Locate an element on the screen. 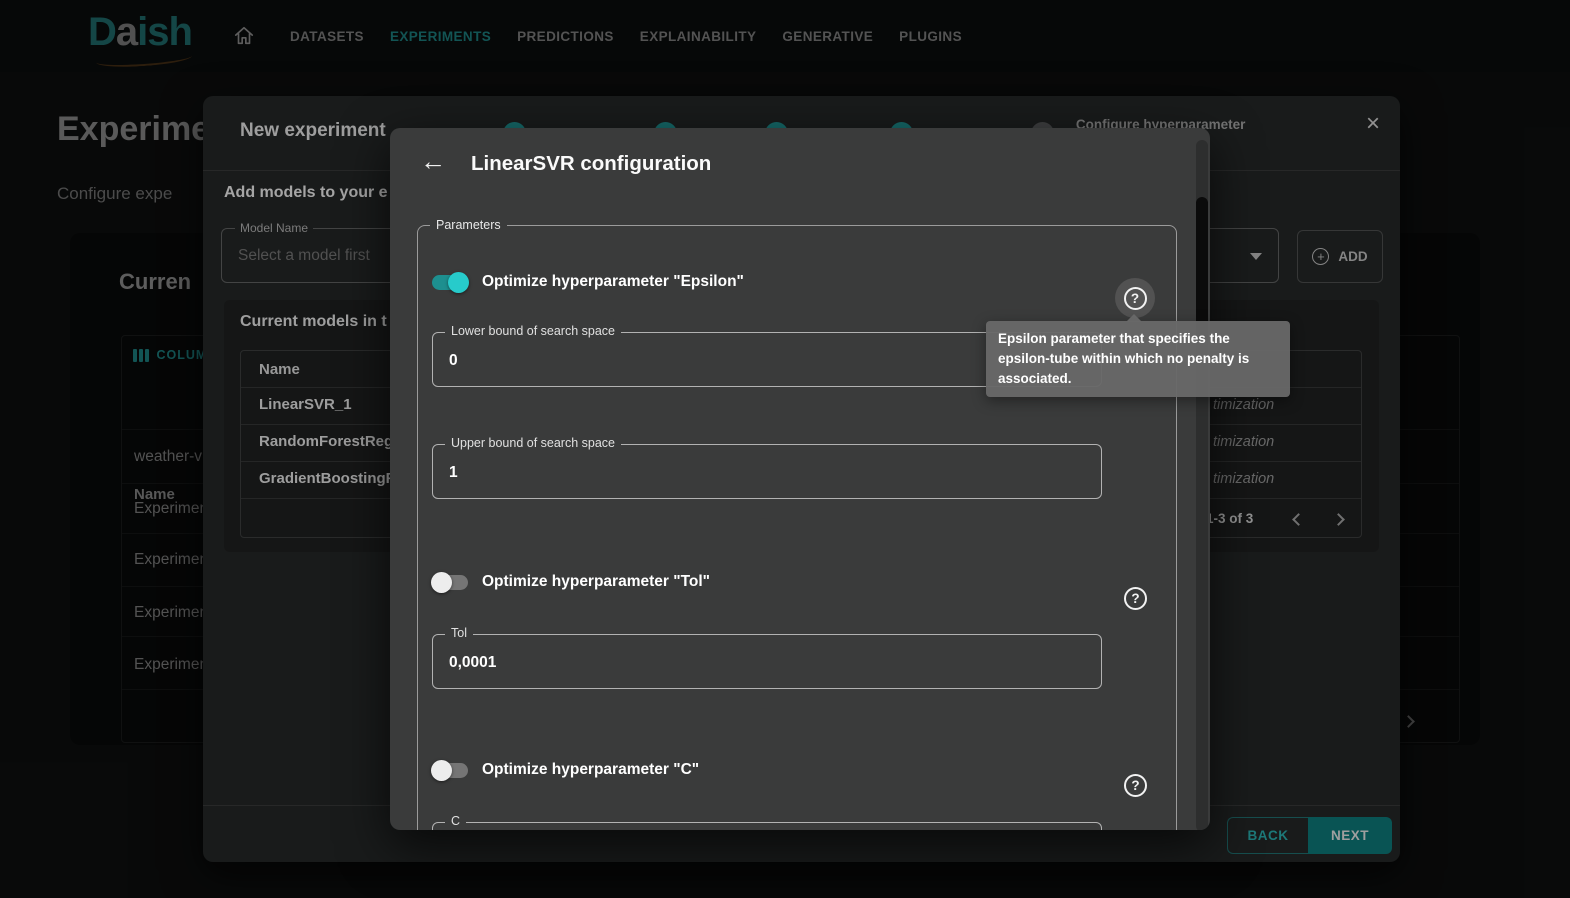 The height and width of the screenshot is (898, 1570). tol-field: Tol 0,0001 is located at coordinates (767, 657).